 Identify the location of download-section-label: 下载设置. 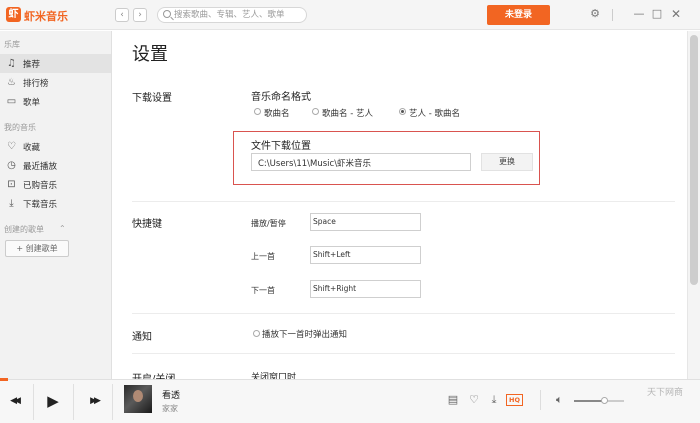
(152, 98).